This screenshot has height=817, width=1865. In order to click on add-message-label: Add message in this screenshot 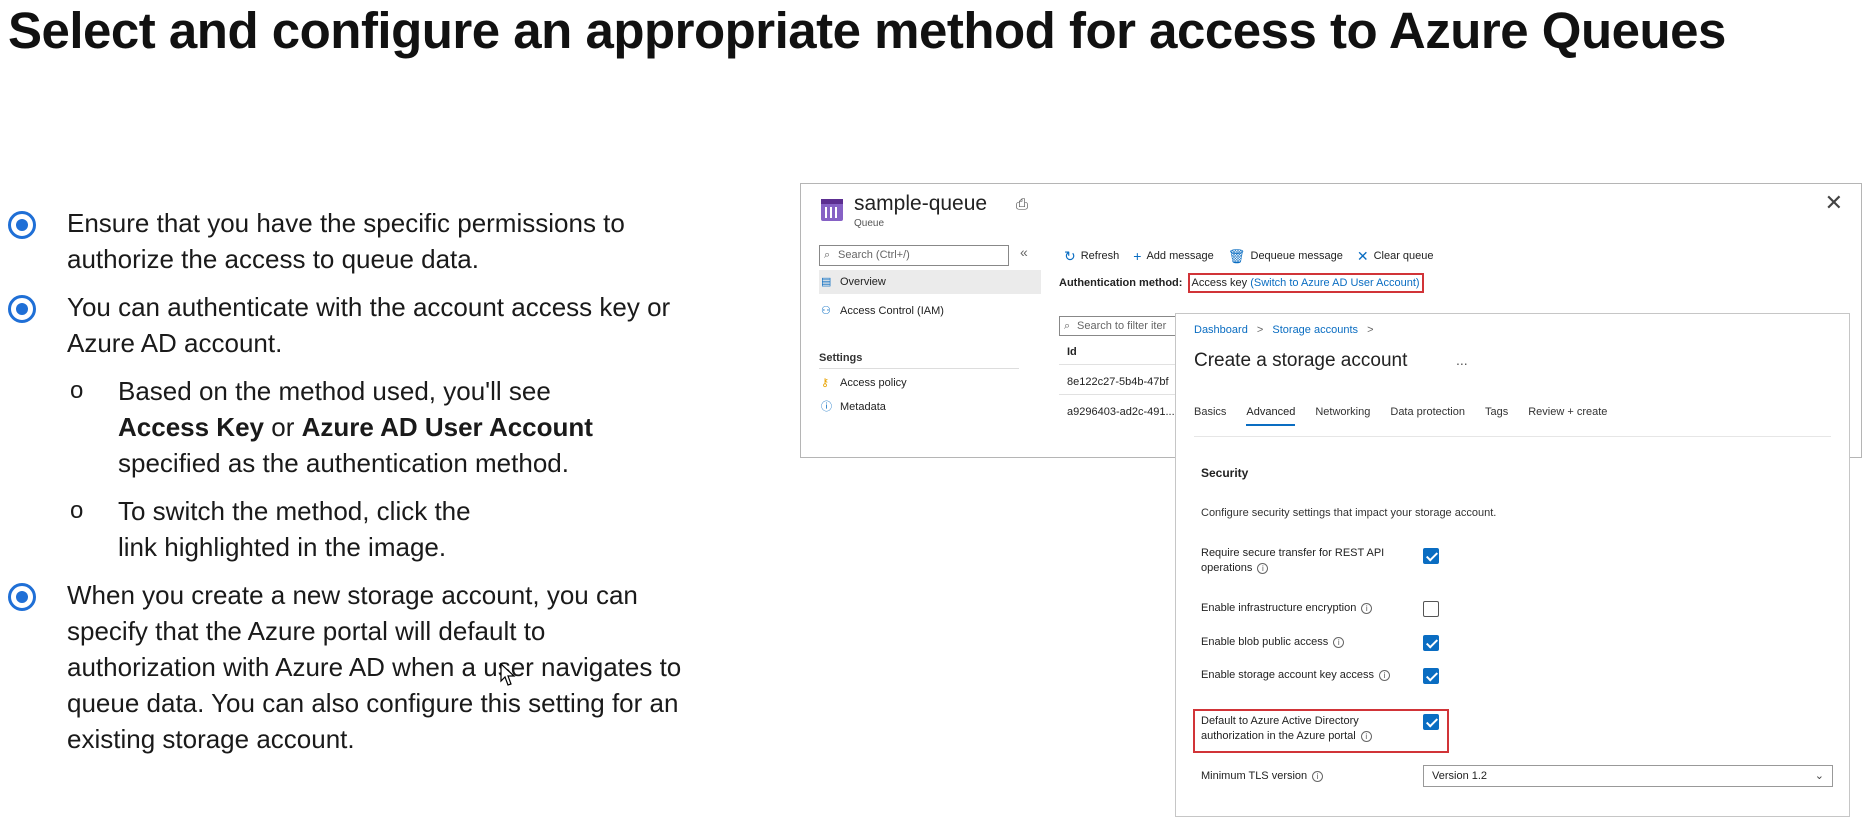, I will do `click(1180, 256)`.